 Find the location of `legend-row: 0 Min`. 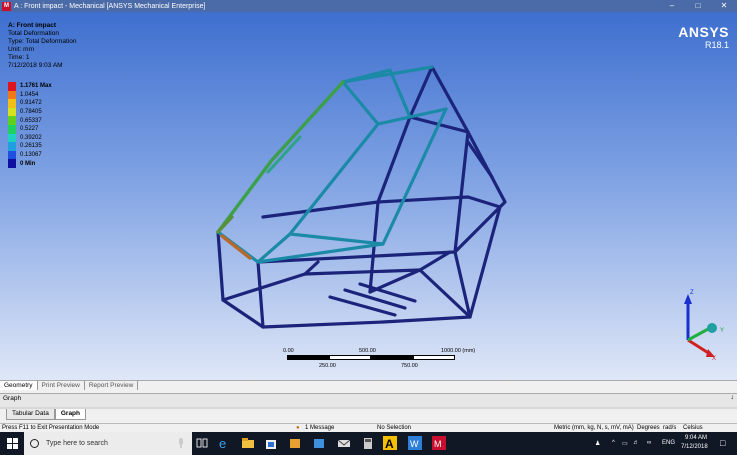

legend-row: 0 Min is located at coordinates (30, 163).